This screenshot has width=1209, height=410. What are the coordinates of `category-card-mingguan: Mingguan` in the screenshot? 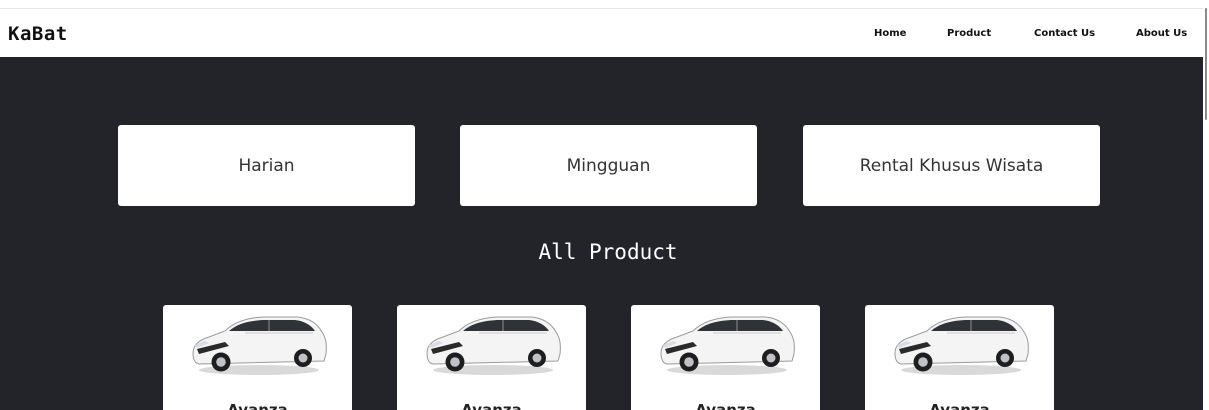 It's located at (608, 165).